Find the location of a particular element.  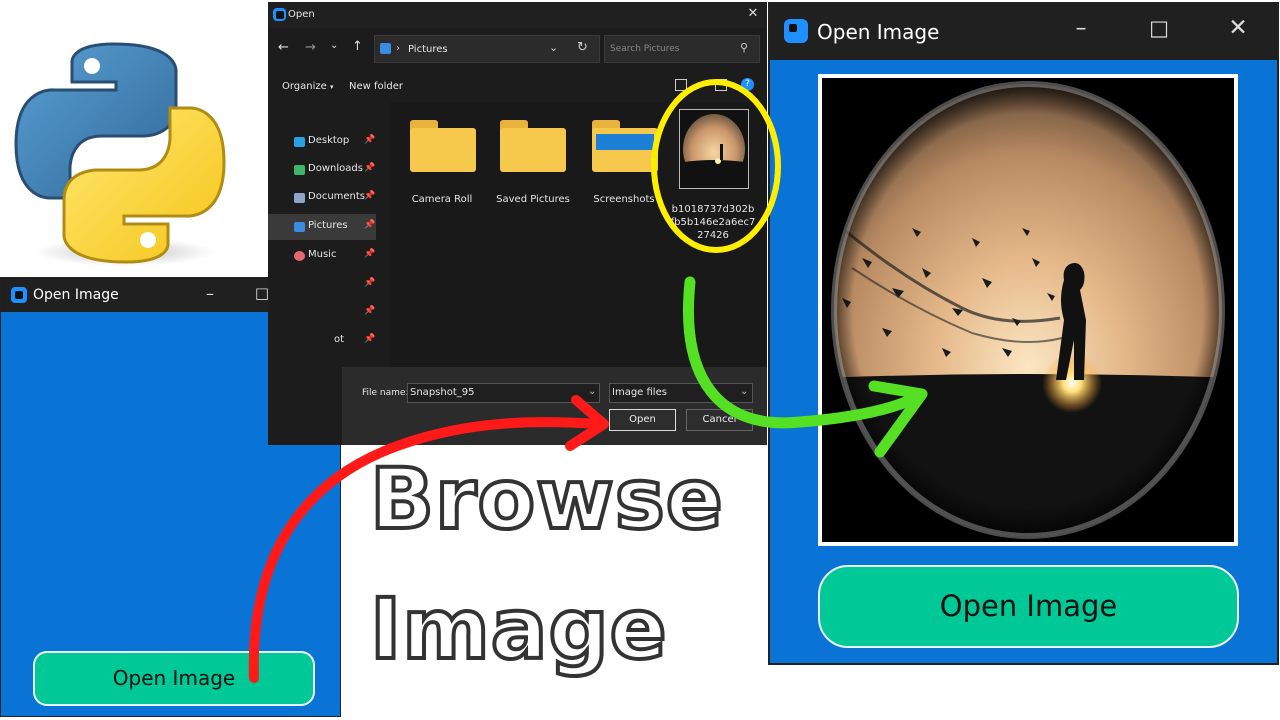

red-arrow-icon is located at coordinates (426, 550).